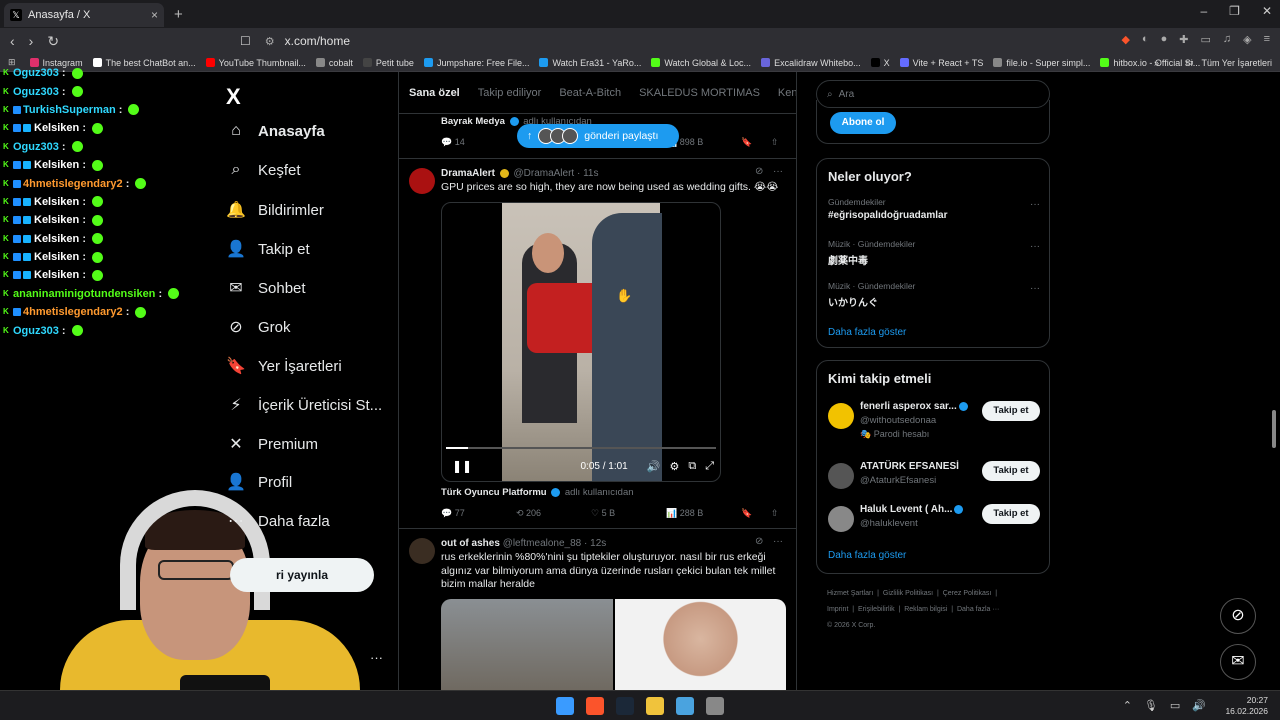  Describe the element at coordinates (478, 513) in the screenshot. I see `reply-button: 💬 77` at that location.